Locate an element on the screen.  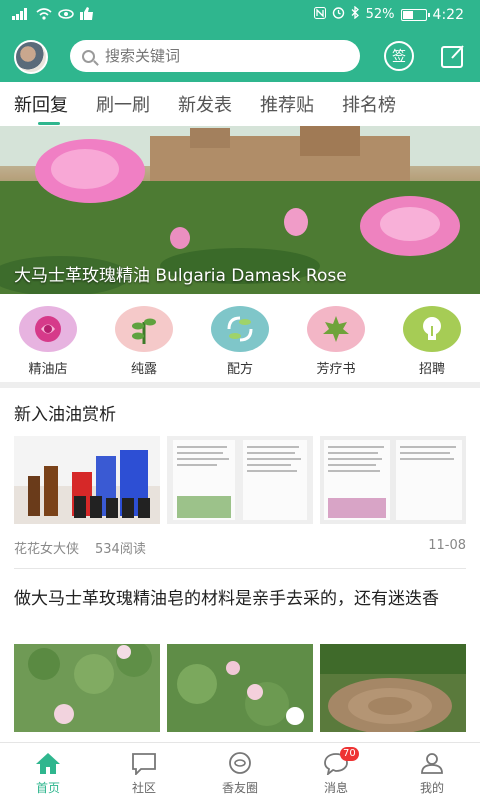
category-label: 招聘 is located at coordinates (431, 369).